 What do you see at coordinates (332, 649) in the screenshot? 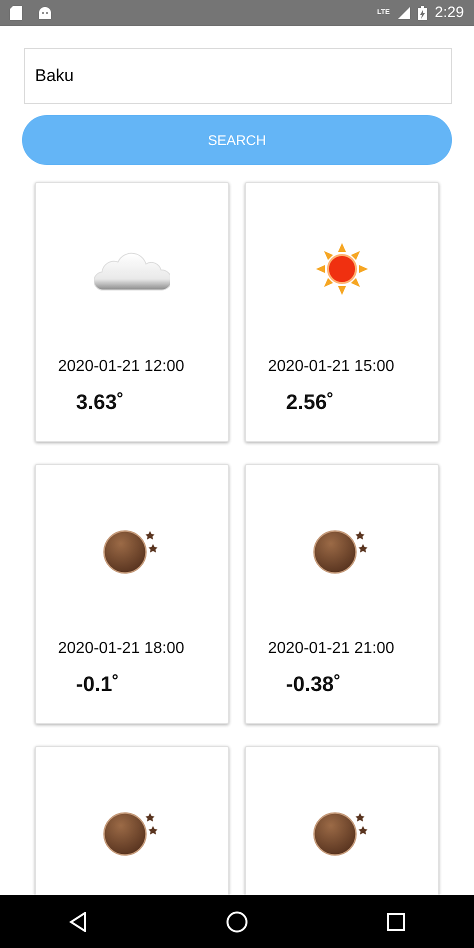
I see `forecast-date: 2020-01-21 21:00` at bounding box center [332, 649].